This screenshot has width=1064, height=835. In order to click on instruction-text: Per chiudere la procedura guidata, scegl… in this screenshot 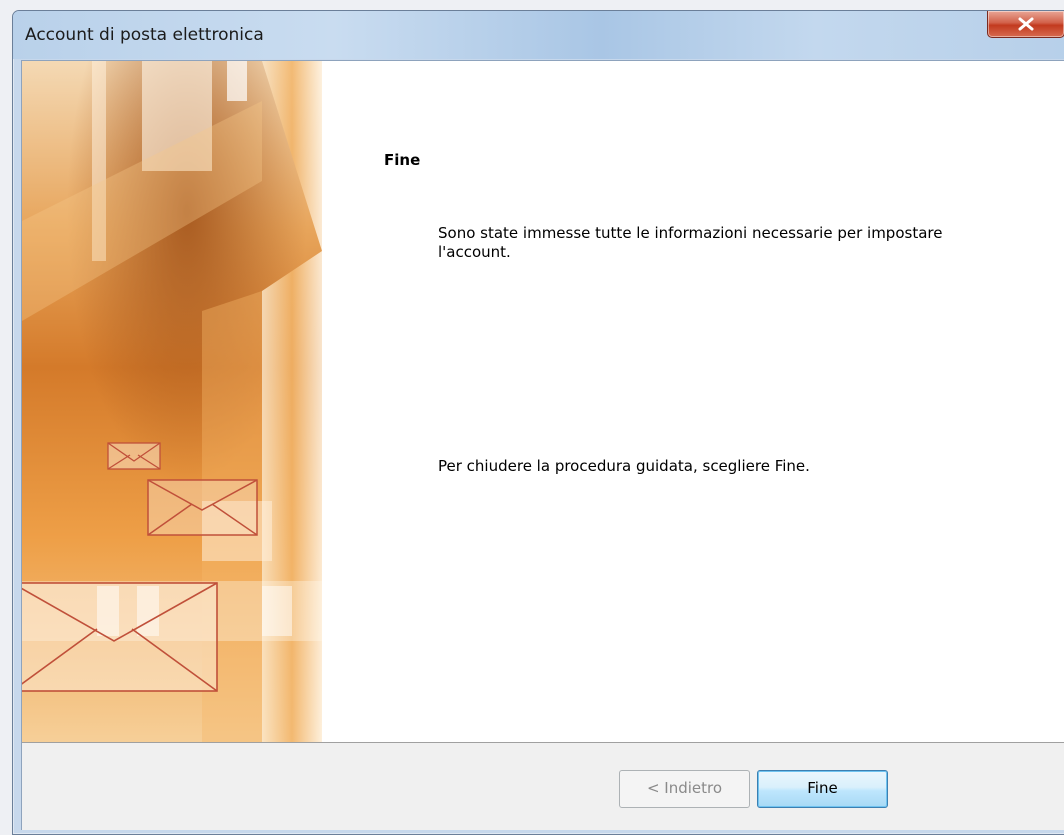, I will do `click(624, 466)`.